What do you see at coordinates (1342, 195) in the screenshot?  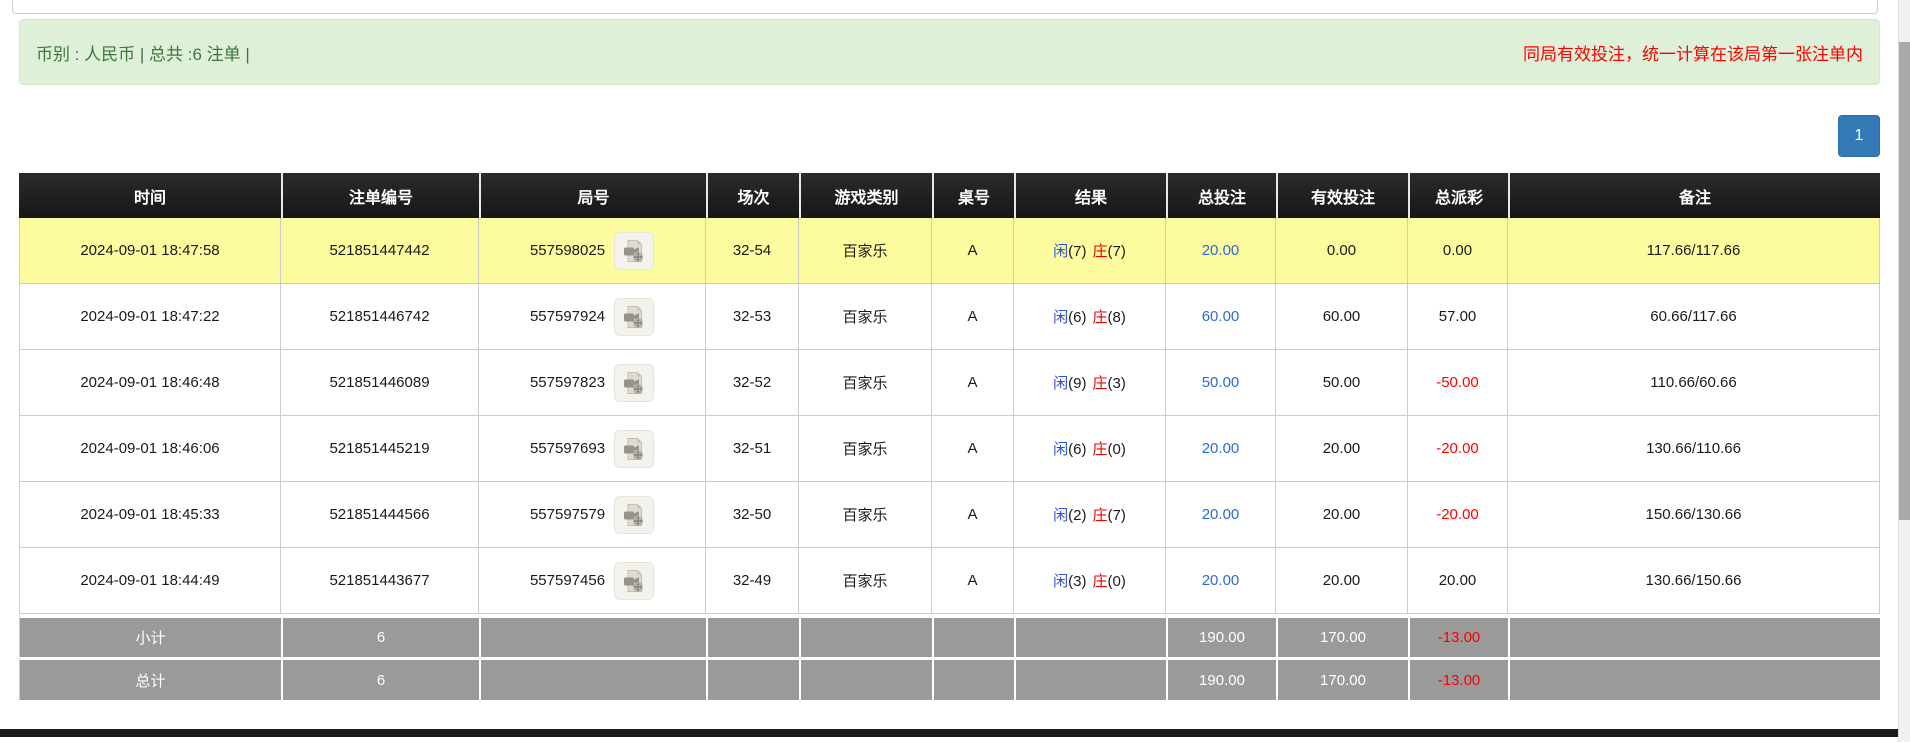 I see `column-header-valid-bet: 有效投注` at bounding box center [1342, 195].